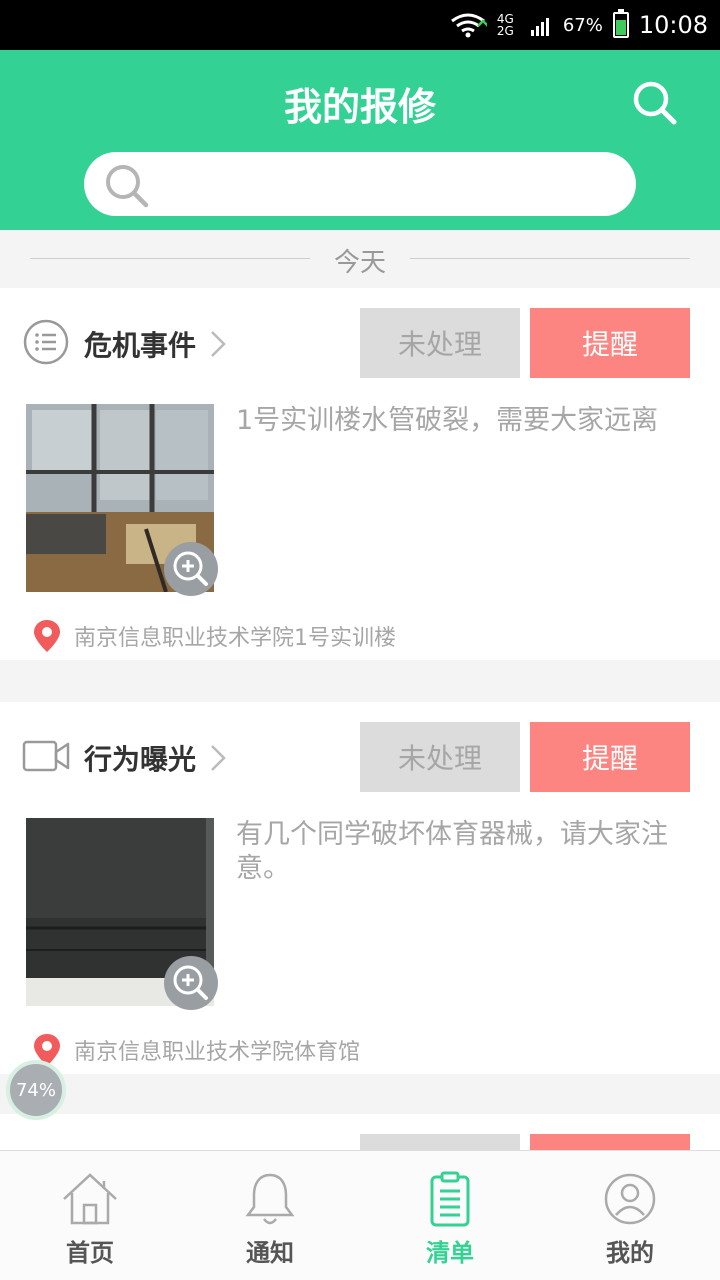  I want to click on repair-card, so click(360, 1134).